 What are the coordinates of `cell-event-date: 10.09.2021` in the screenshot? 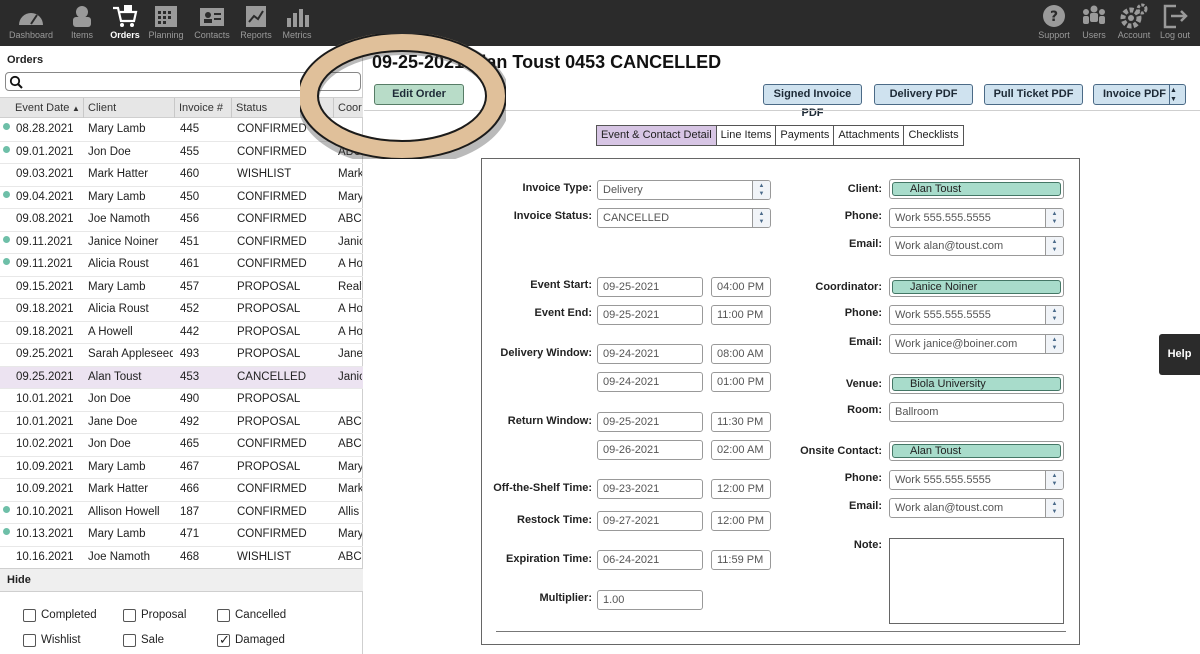 It's located at (45, 466).